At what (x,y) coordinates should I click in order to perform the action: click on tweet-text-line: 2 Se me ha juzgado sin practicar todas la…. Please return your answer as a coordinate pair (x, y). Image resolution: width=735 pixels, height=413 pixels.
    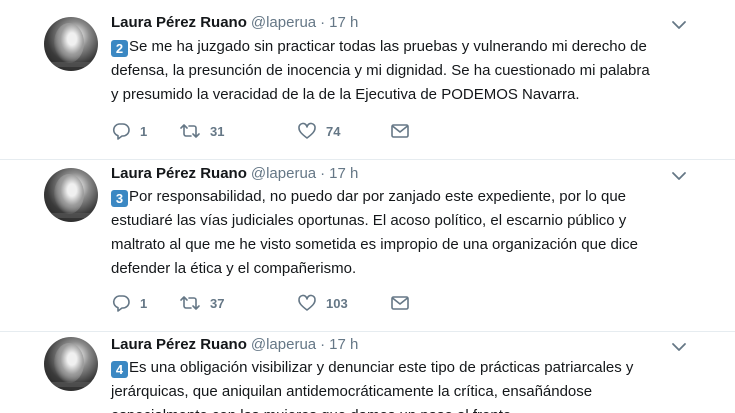
    Looking at the image, I should click on (411, 47).